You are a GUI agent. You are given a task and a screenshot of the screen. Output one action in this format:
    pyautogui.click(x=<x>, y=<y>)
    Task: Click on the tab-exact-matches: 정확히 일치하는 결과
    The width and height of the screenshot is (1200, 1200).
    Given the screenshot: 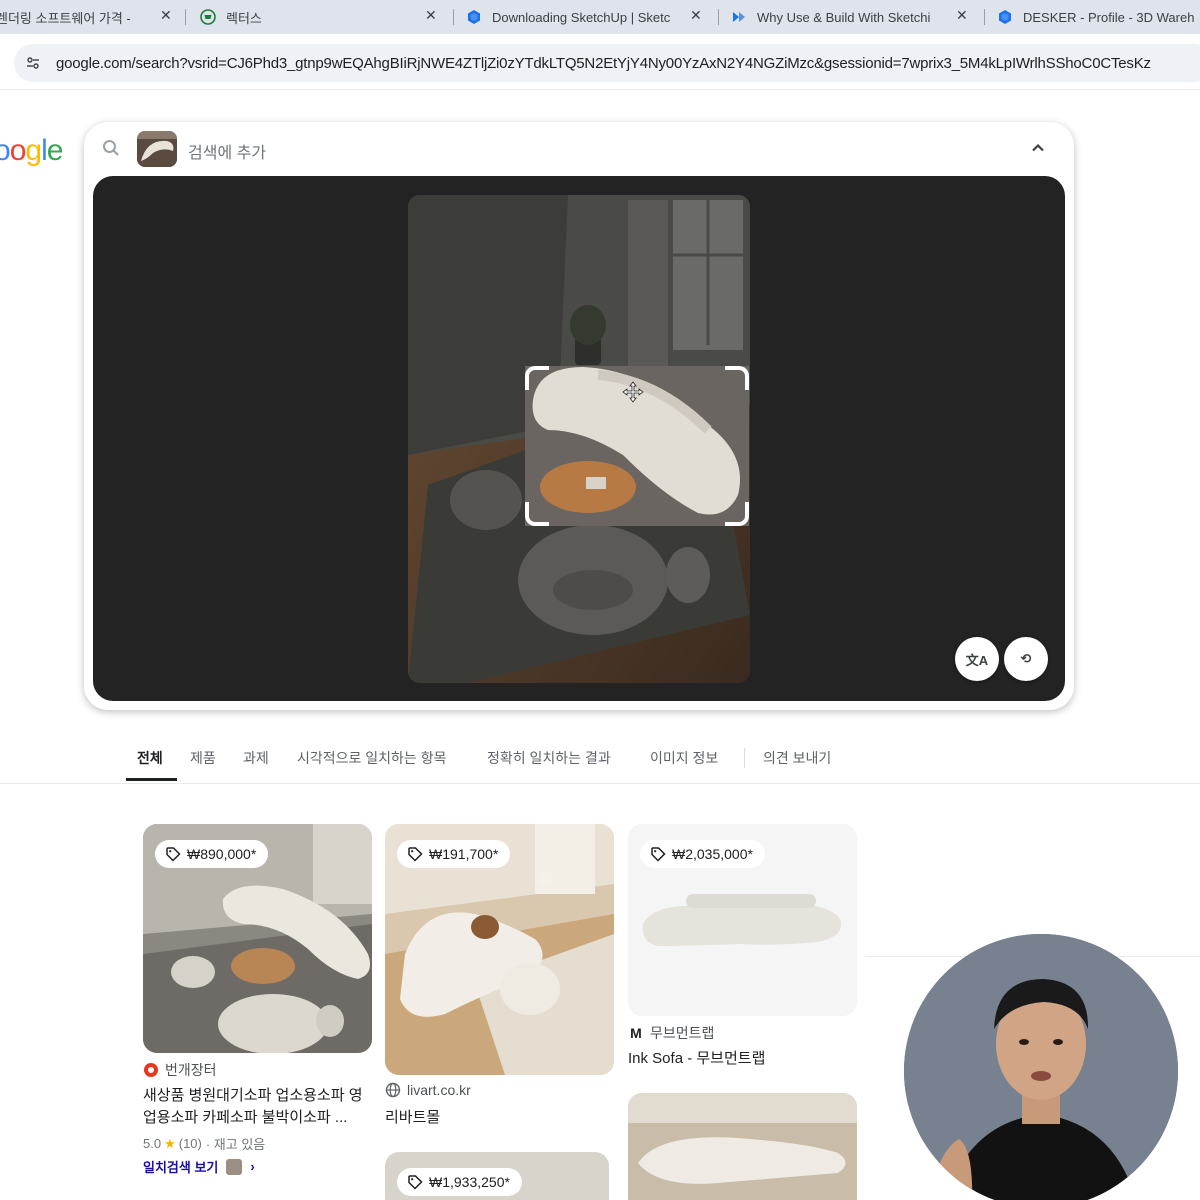 What is the action you would take?
    pyautogui.click(x=549, y=758)
    